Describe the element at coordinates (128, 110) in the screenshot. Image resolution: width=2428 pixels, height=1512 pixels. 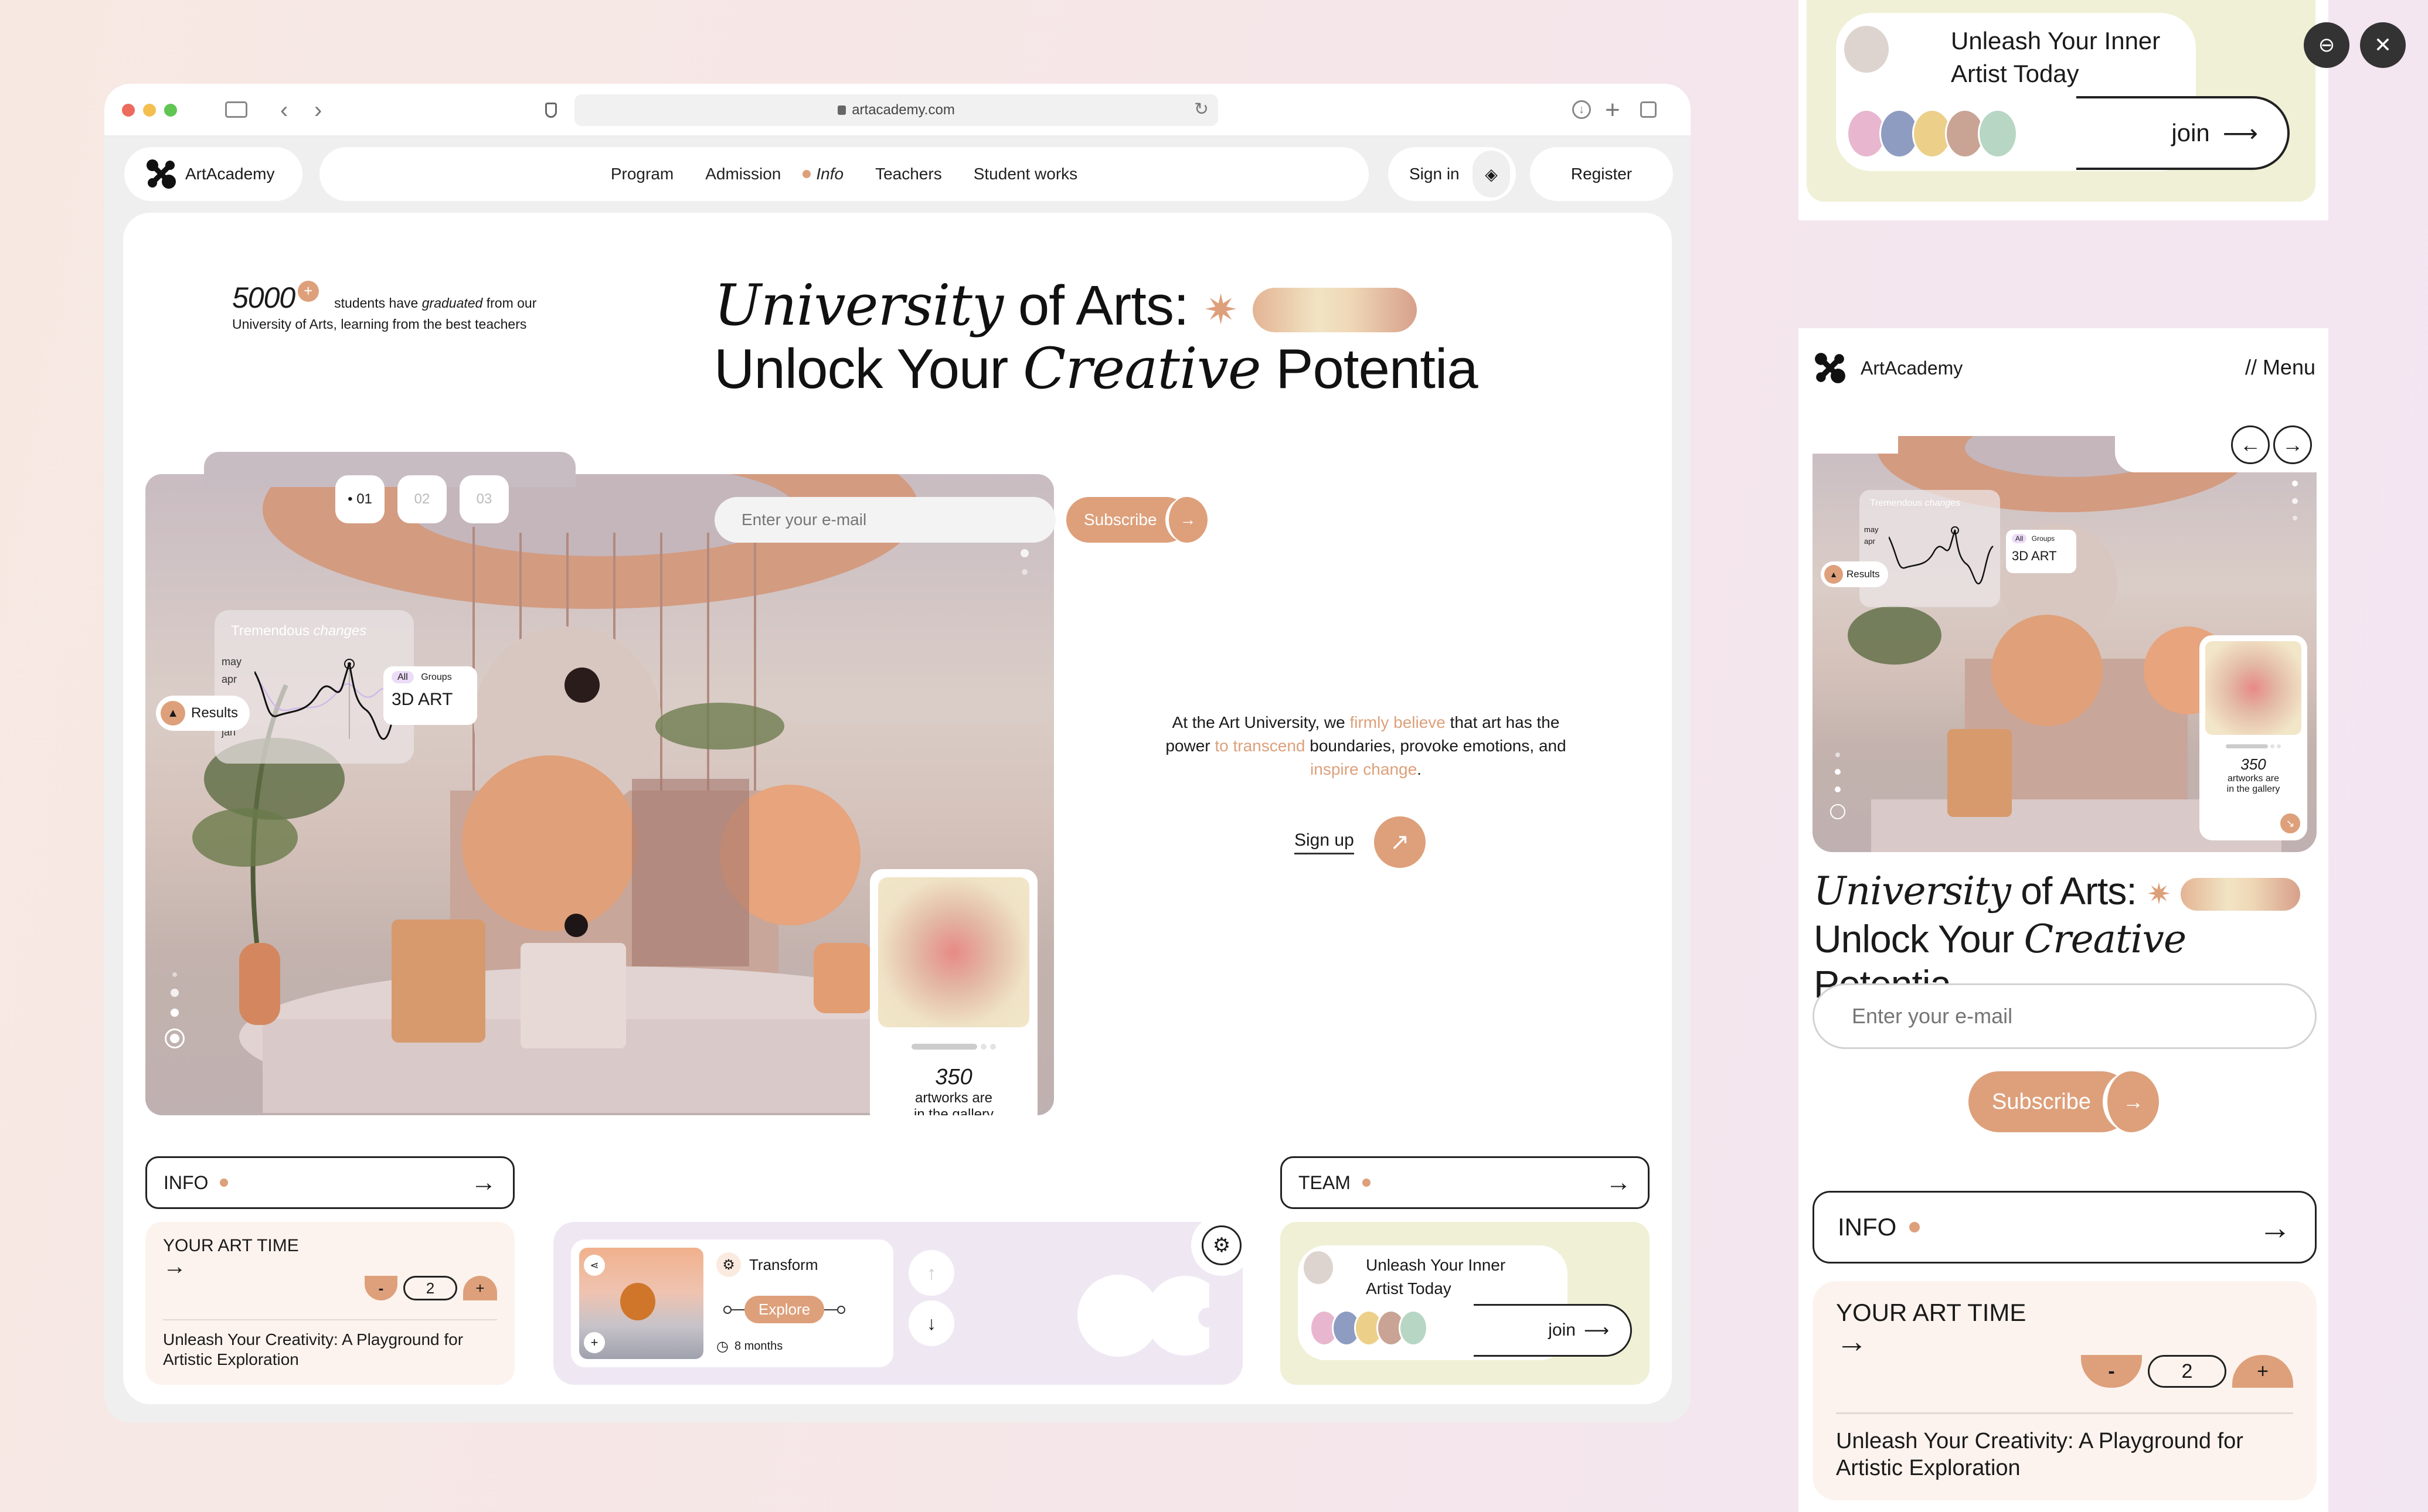
I see `close-window-button` at that location.